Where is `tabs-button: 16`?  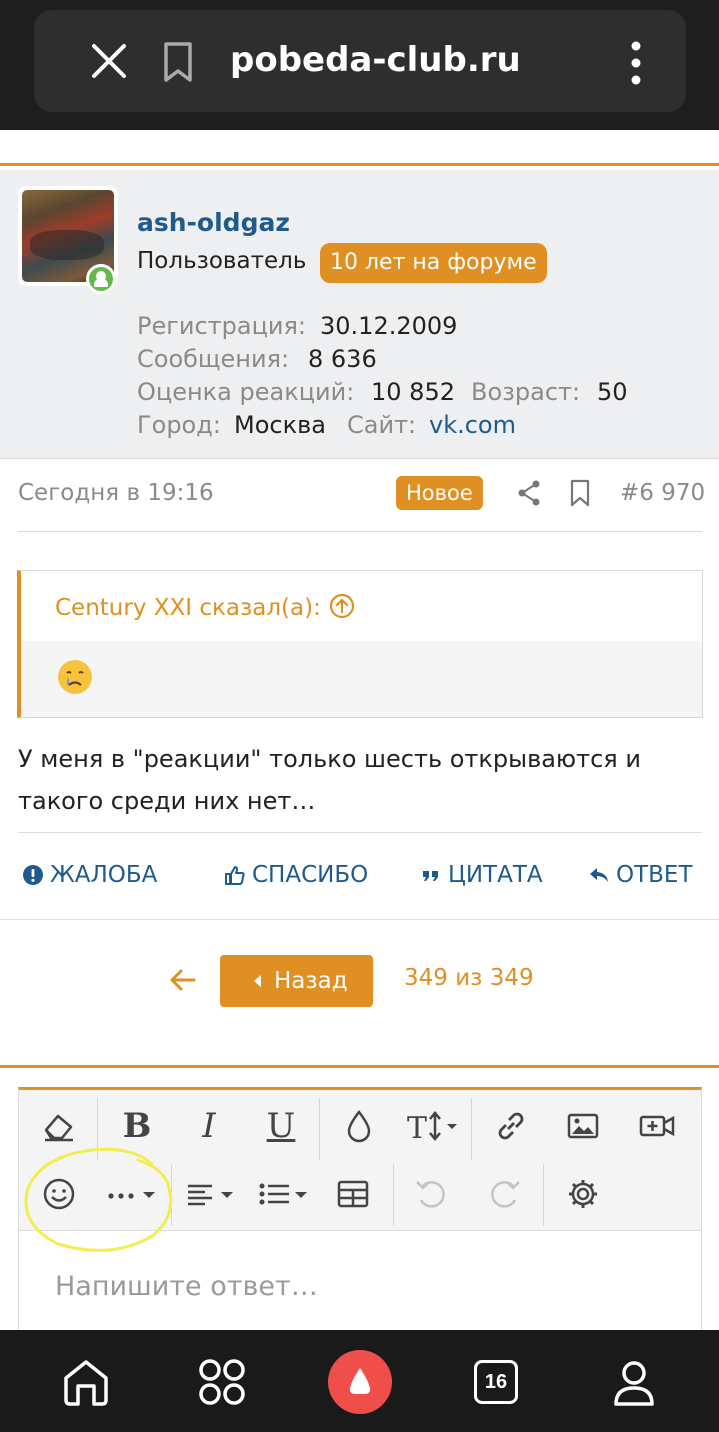
tabs-button: 16 is located at coordinates (496, 1382).